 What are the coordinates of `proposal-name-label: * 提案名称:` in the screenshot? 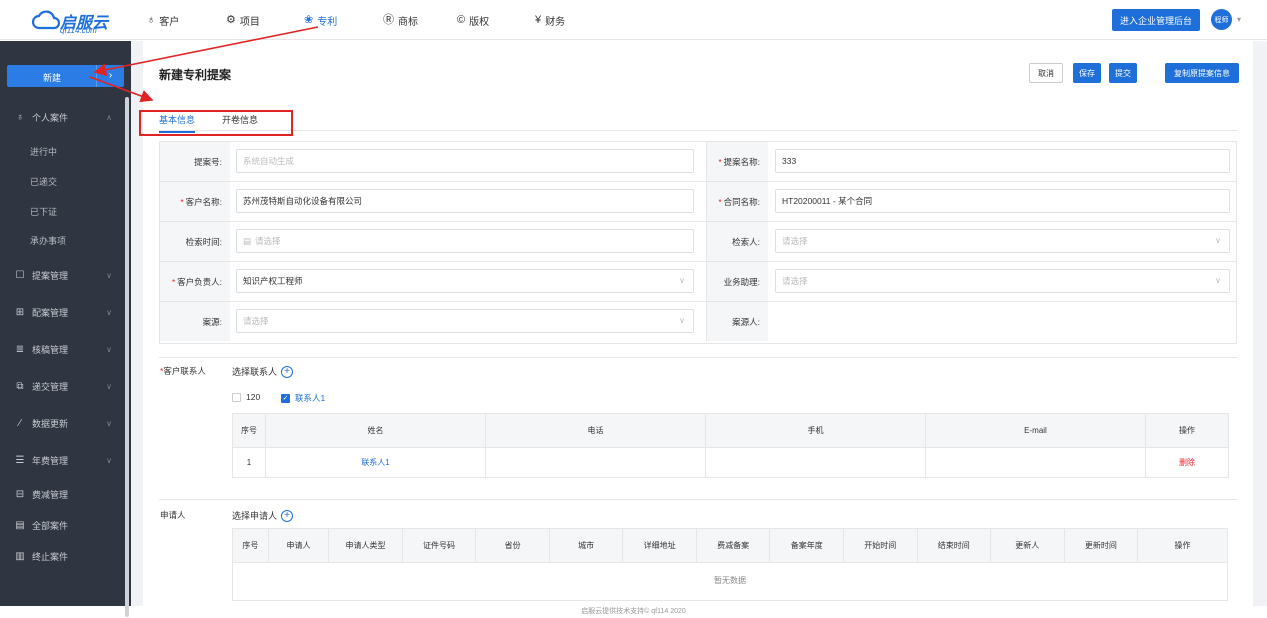 It's located at (737, 161).